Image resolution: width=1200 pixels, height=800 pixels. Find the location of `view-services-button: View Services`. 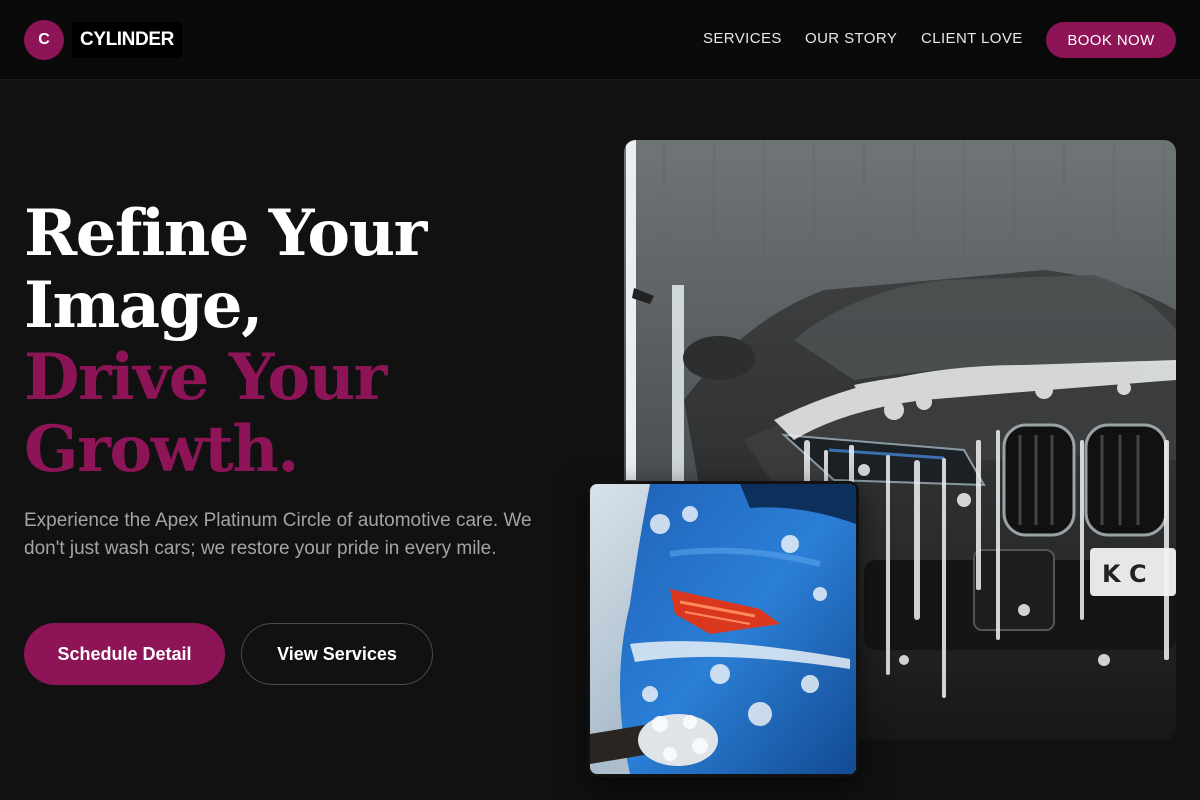

view-services-button: View Services is located at coordinates (337, 654).